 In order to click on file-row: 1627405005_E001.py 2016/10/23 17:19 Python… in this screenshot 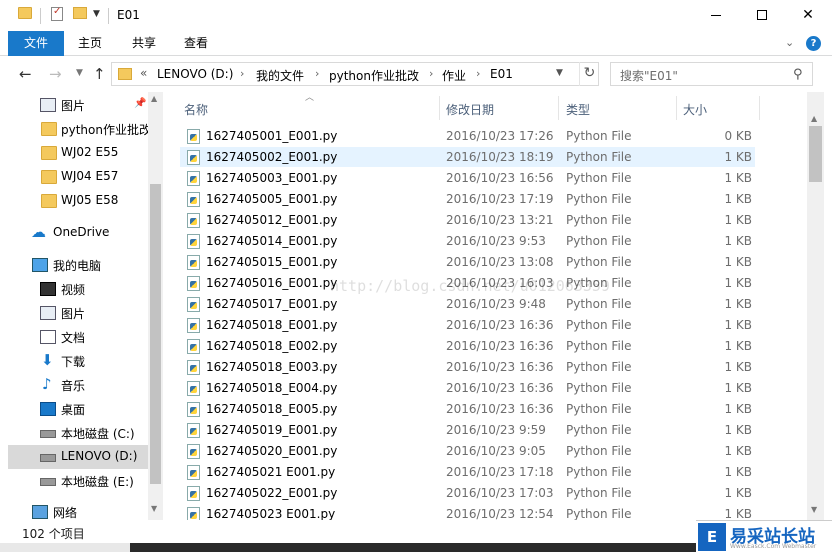, I will do `click(467, 199)`.